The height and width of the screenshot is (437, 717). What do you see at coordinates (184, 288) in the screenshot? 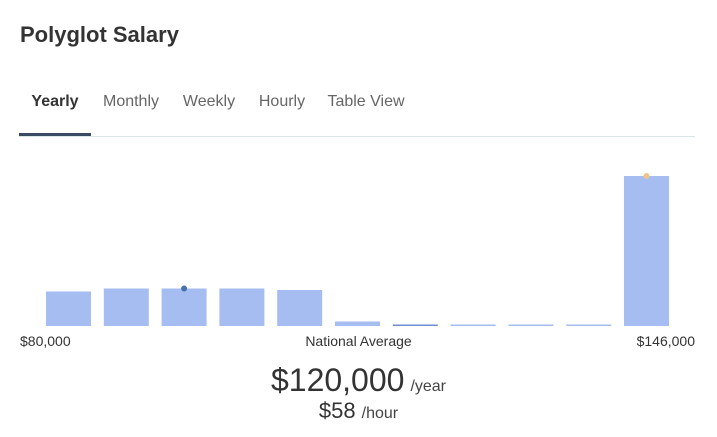
I see `national-average-marker` at bounding box center [184, 288].